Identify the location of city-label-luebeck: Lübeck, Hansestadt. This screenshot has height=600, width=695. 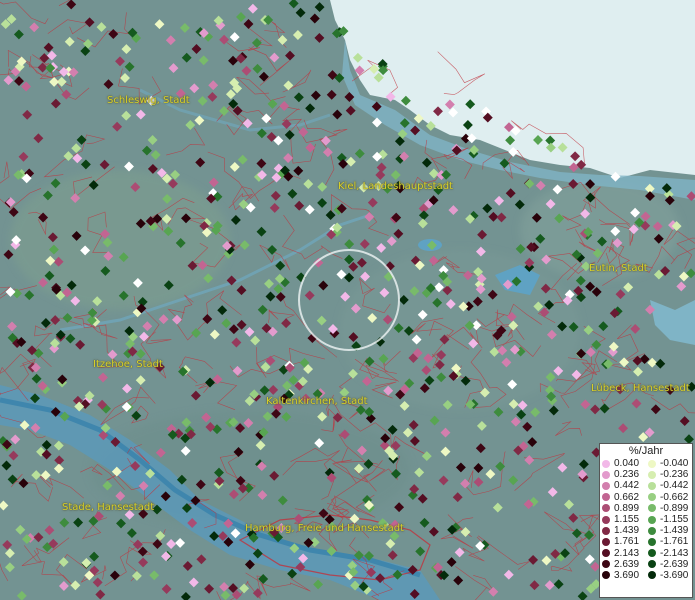
(640, 388).